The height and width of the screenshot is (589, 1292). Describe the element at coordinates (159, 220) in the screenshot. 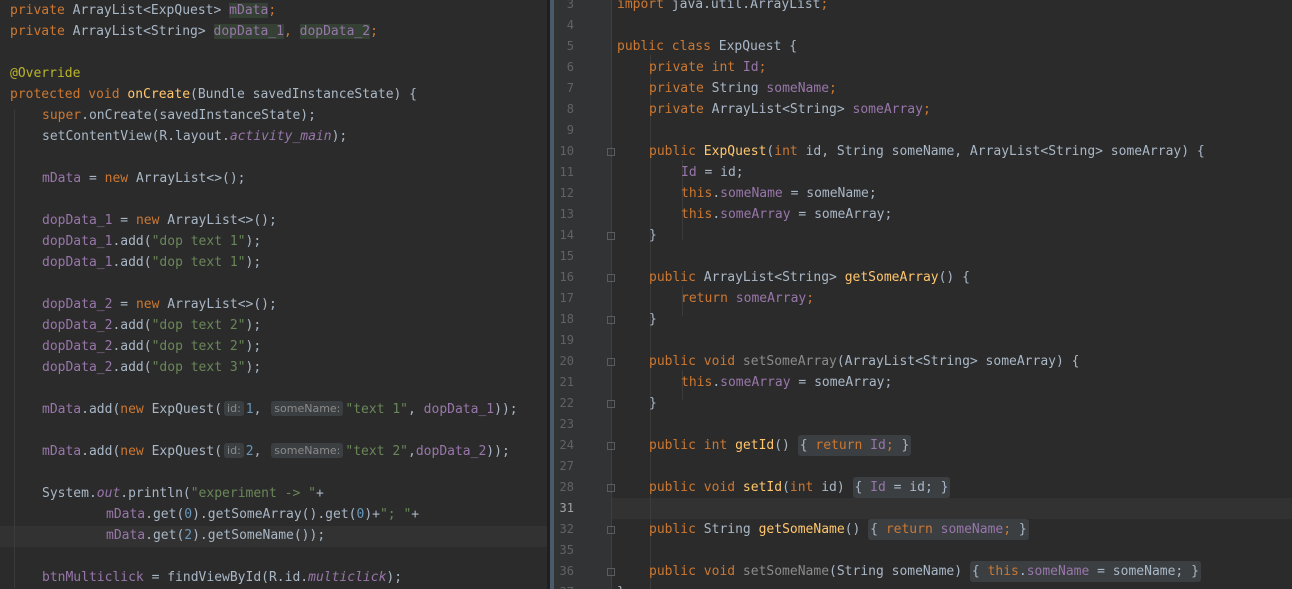

I see `code-line: dopData_1 = new ArrayList<>();` at that location.